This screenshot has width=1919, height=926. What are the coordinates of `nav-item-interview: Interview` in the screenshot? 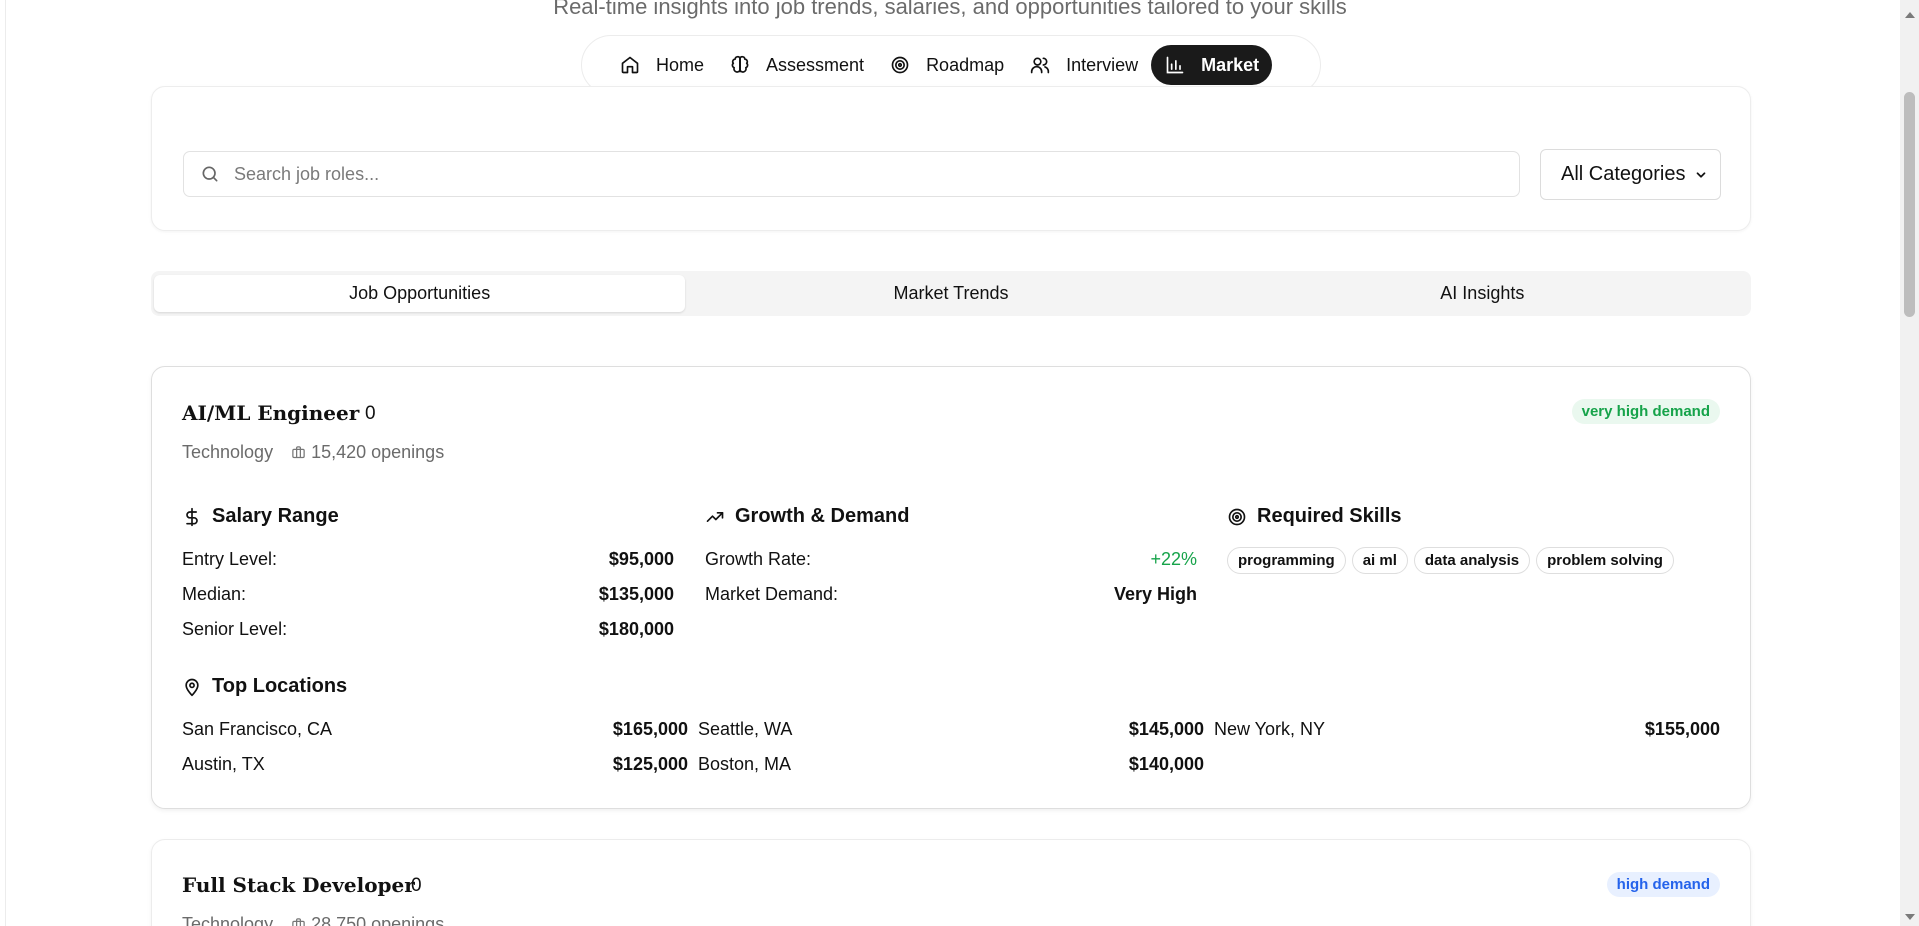 It's located at (1084, 65).